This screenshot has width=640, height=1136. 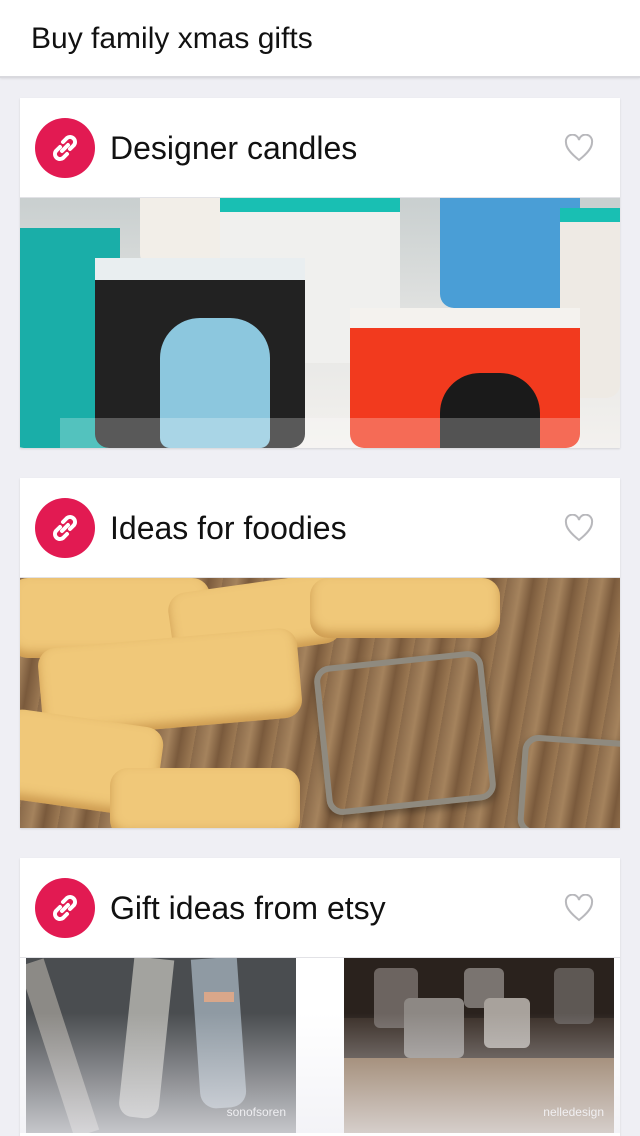 What do you see at coordinates (172, 38) in the screenshot?
I see `page-title: Buy family xmas gifts` at bounding box center [172, 38].